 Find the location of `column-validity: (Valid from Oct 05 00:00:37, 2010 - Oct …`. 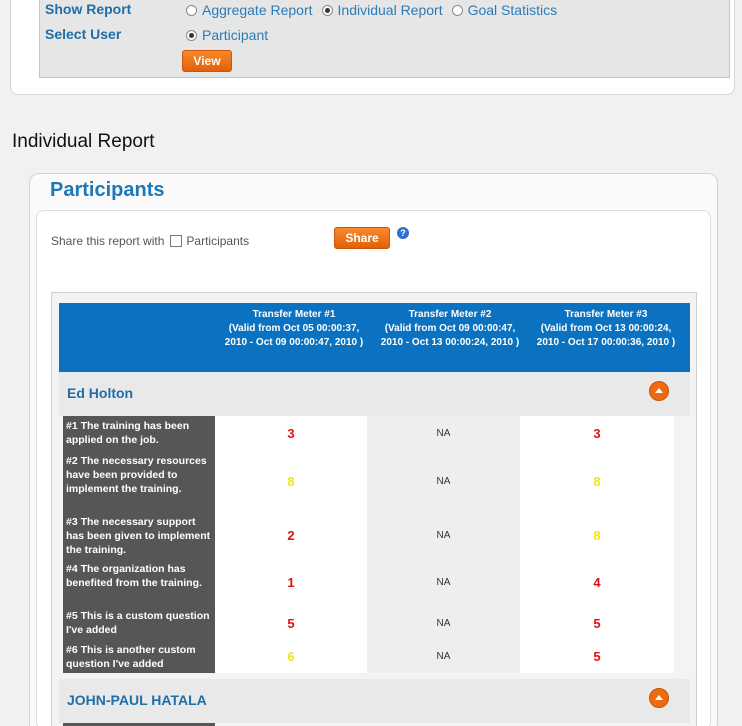

column-validity: (Valid from Oct 05 00:00:37, 2010 - Oct … is located at coordinates (294, 335).